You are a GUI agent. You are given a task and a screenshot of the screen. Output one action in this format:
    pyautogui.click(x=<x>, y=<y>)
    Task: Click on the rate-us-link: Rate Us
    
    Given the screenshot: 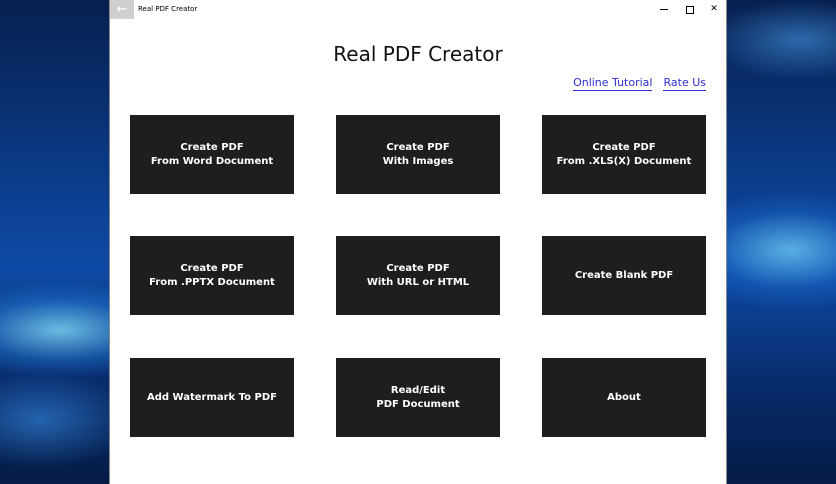 What is the action you would take?
    pyautogui.click(x=684, y=83)
    